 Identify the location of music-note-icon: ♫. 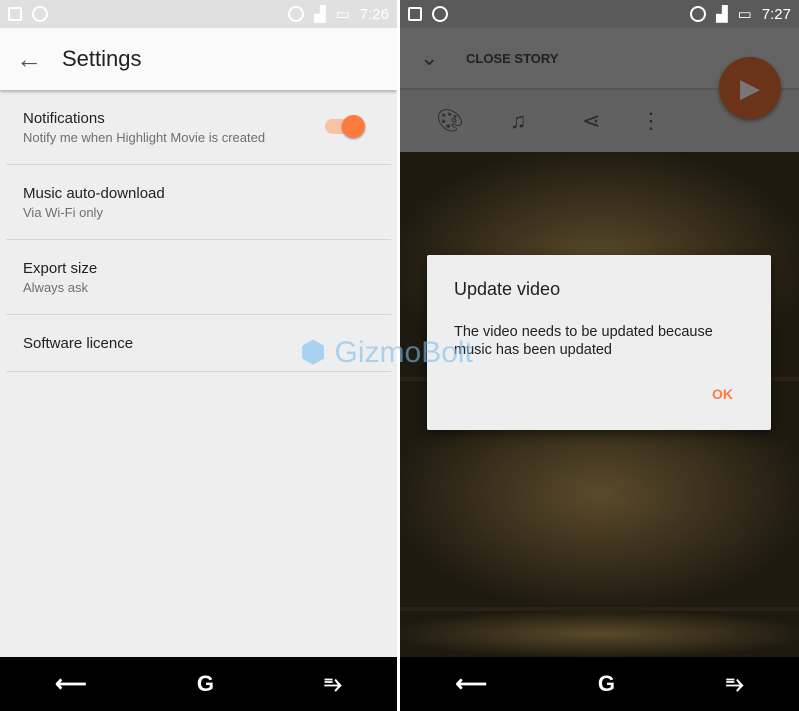
(518, 121).